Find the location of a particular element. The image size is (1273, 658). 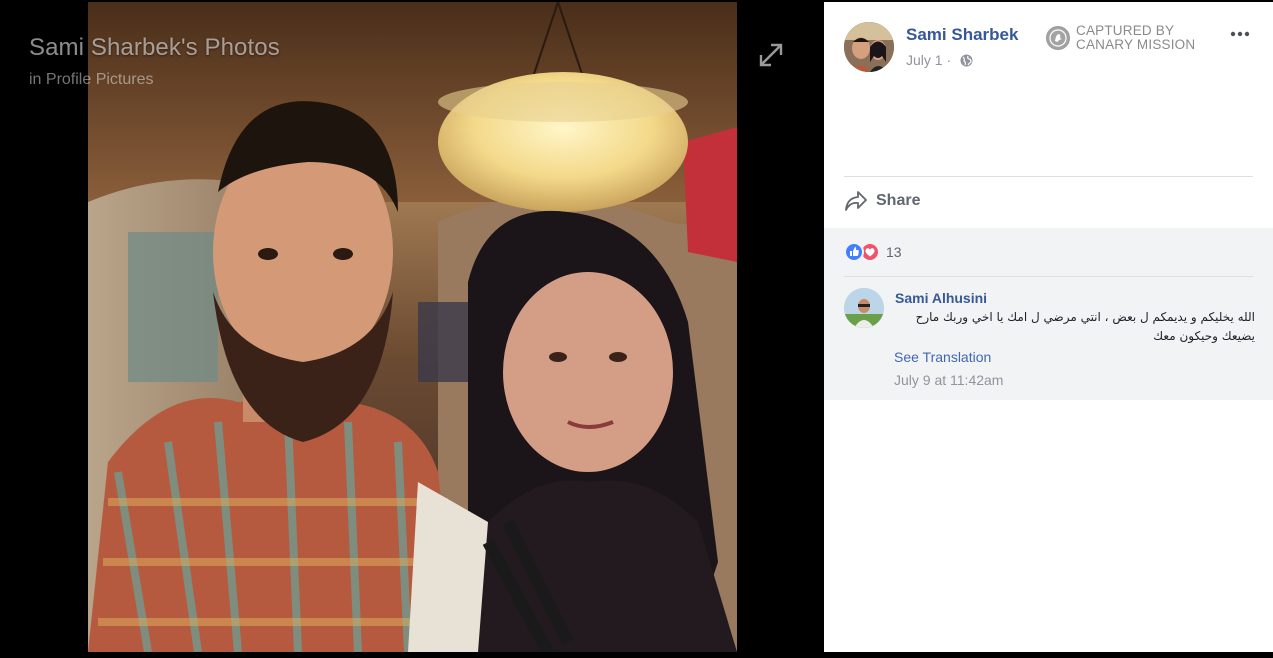

globe-icon is located at coordinates (966, 60).